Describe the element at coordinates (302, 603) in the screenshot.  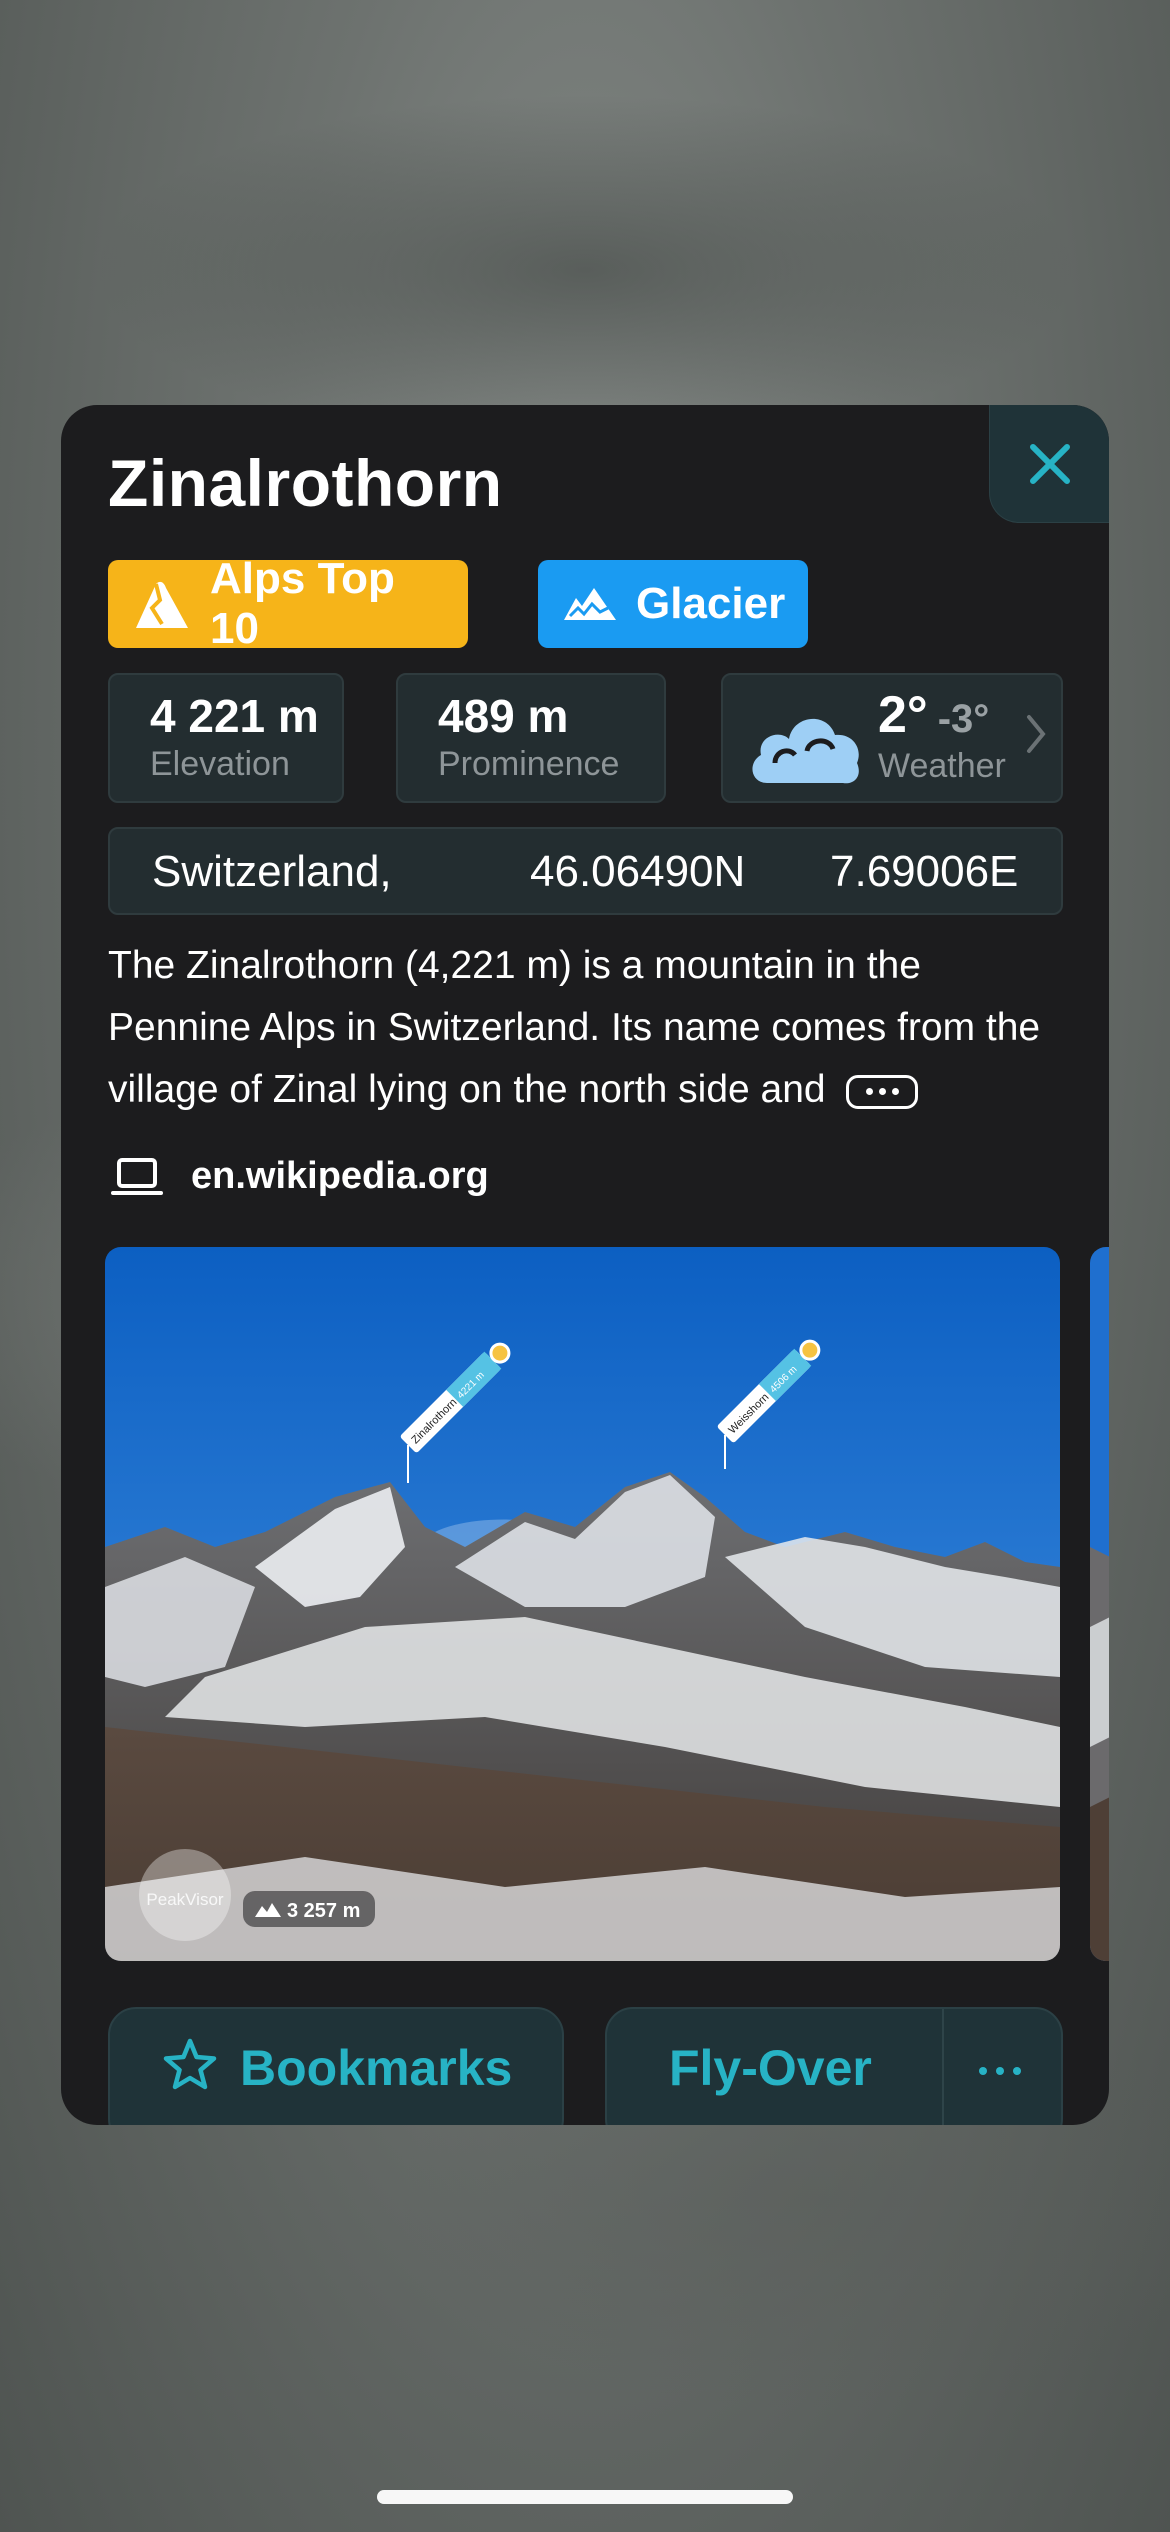
I see `tag-label: Alps Top 10` at that location.